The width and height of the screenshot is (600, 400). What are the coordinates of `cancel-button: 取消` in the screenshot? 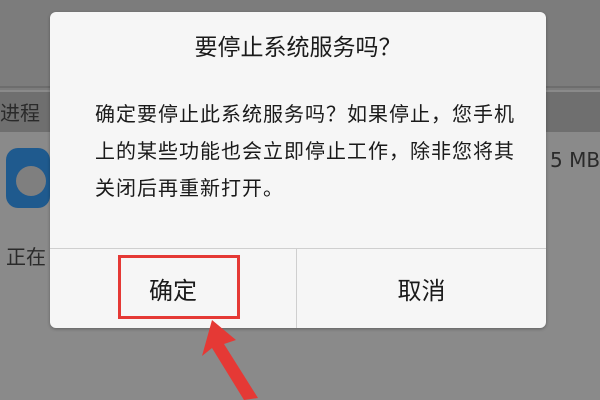 It's located at (421, 288).